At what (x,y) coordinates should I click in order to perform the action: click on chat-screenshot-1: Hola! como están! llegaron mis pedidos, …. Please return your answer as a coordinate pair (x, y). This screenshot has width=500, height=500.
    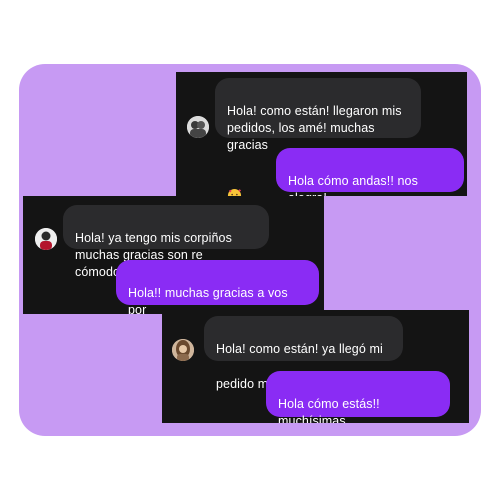
    Looking at the image, I should click on (321, 134).